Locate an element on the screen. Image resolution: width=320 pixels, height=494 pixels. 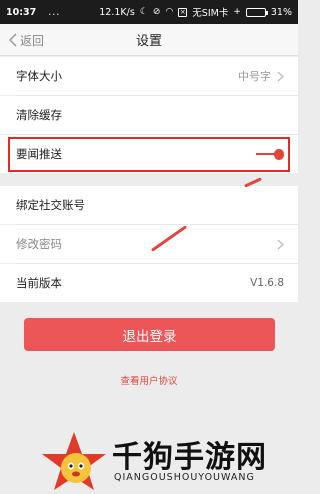
watermark: 千狗手游网 QIANGOUSHOUYOUWANG is located at coordinates (169, 462).